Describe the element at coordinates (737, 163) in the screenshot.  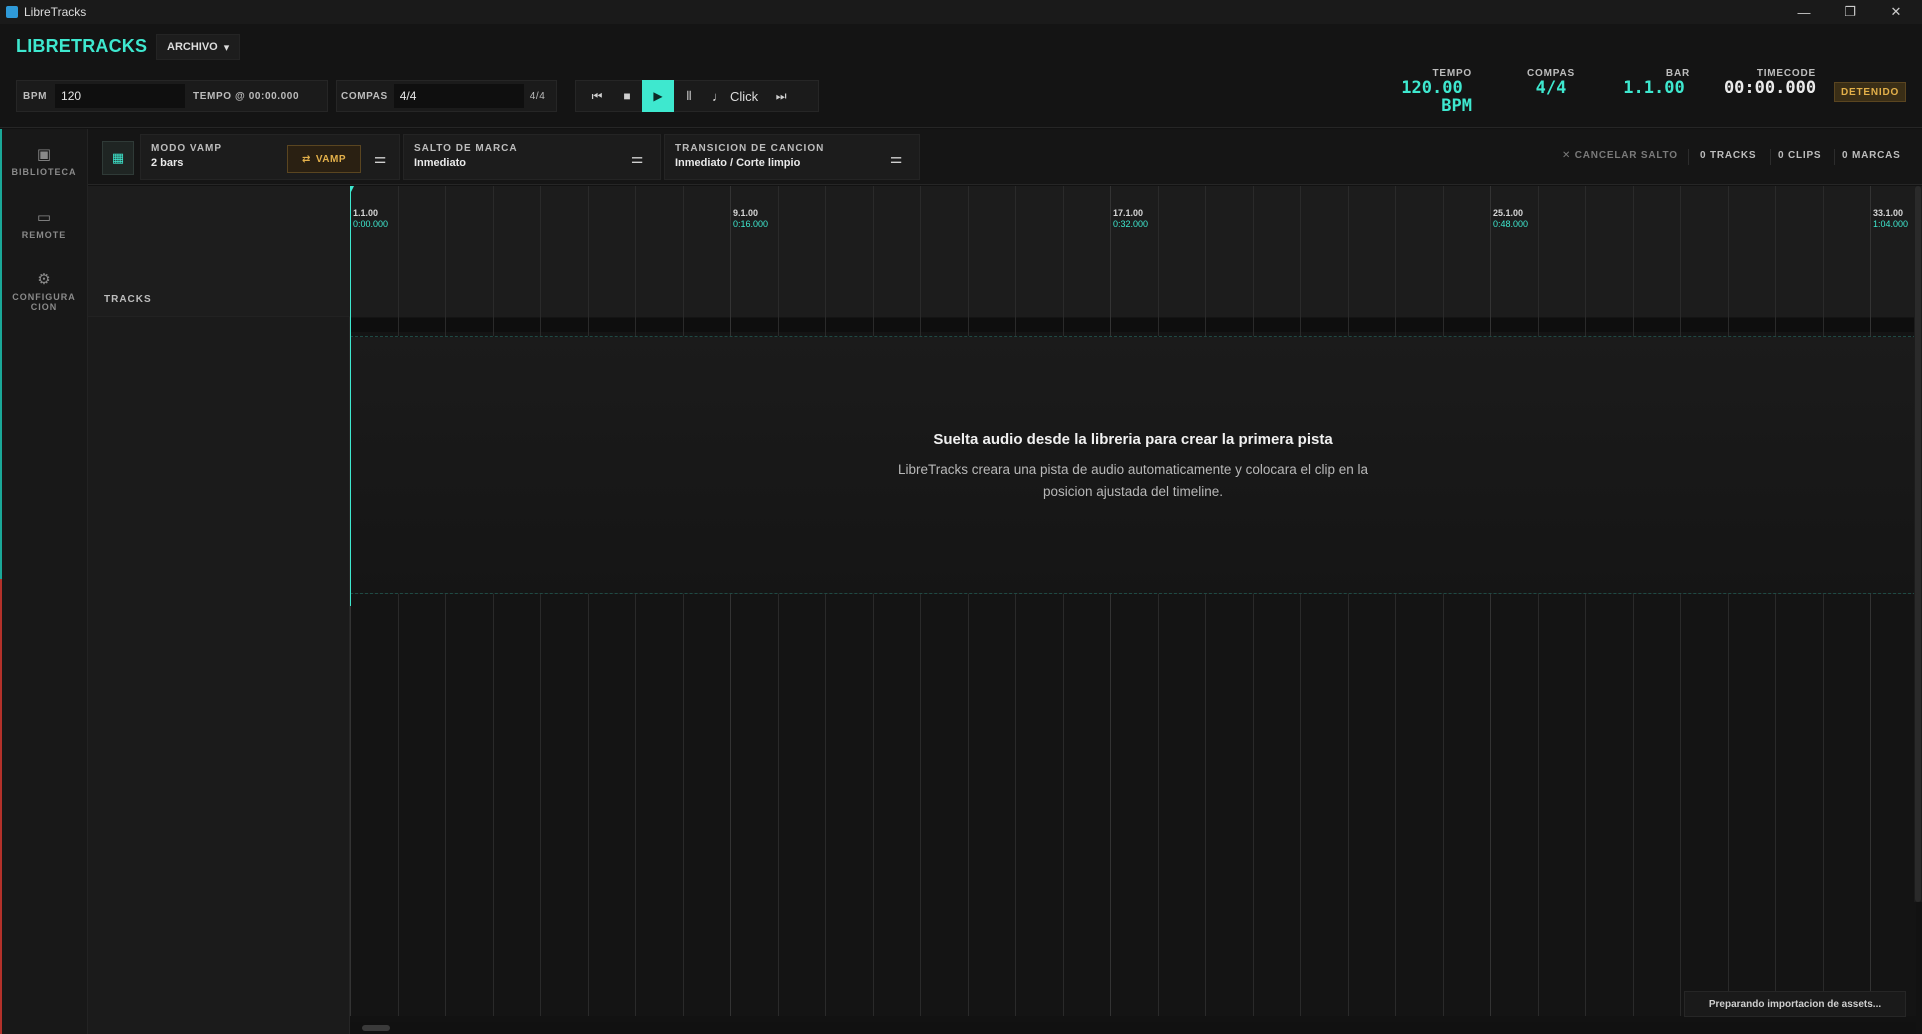
I see `song-transition-value: Inmediato / Corte limpio` at that location.